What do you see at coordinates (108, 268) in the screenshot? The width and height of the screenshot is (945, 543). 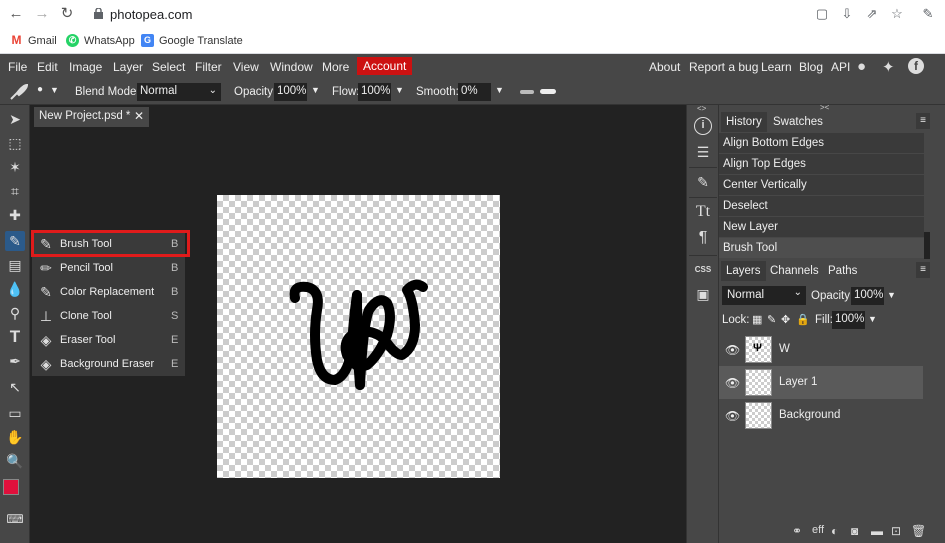 I see `flyout-item-pencil-tool: ✏ Pencil Tool B` at bounding box center [108, 268].